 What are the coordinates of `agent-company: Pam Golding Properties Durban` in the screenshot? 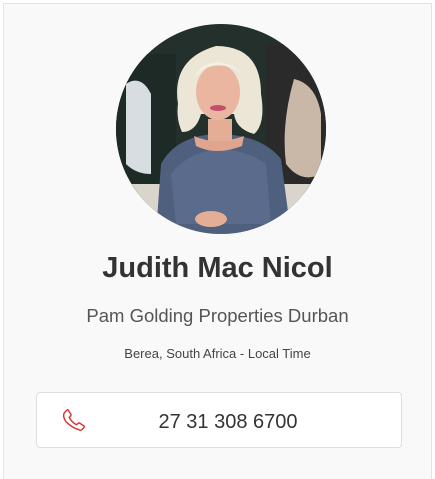 It's located at (217, 315).